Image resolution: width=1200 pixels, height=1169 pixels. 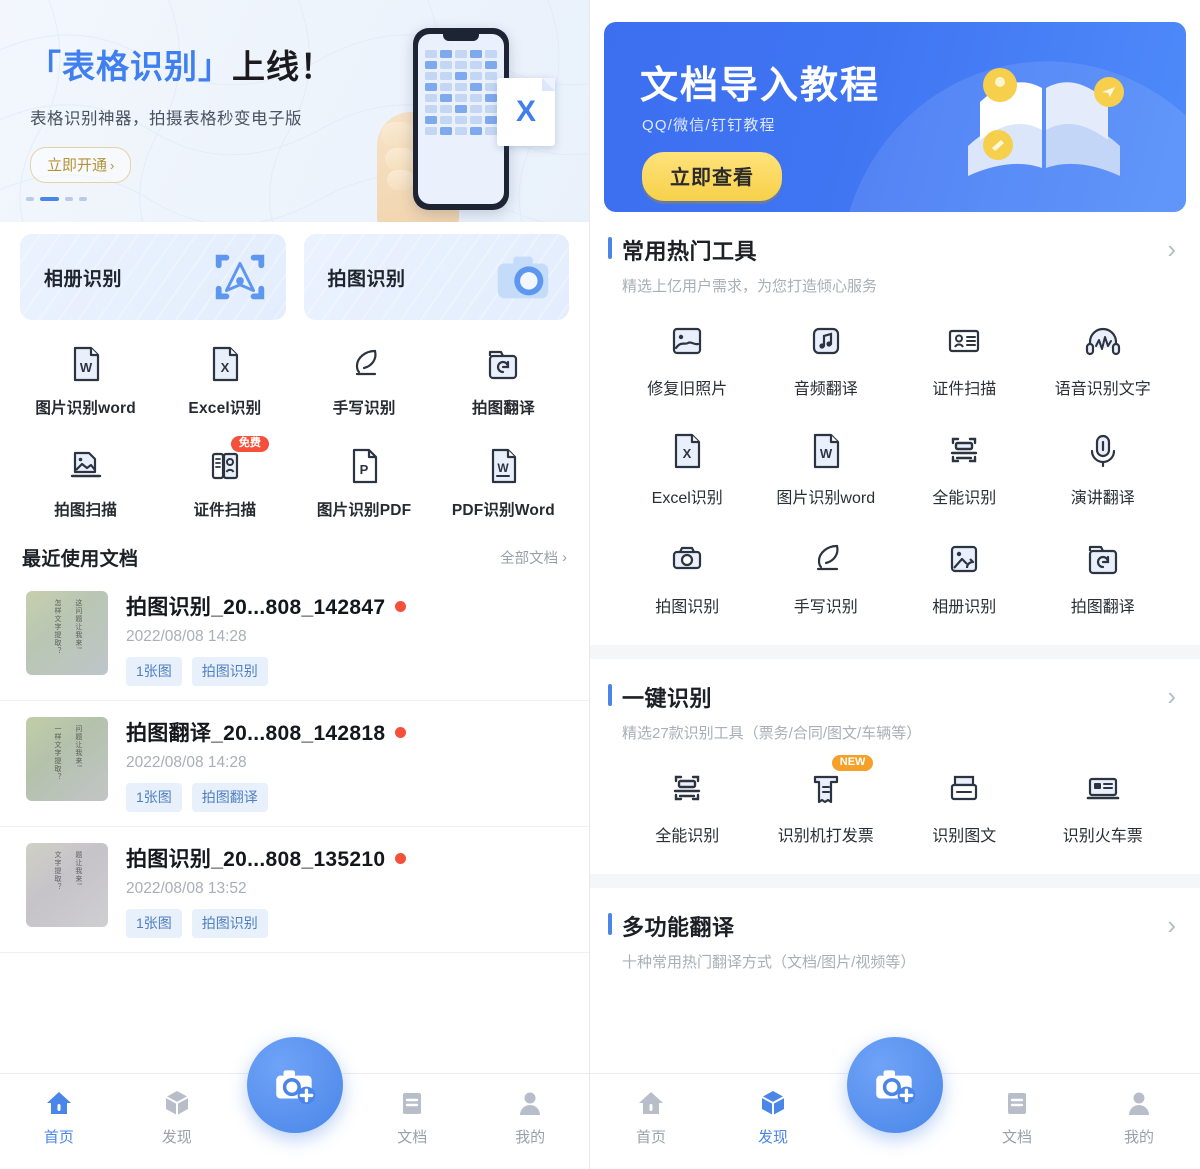 What do you see at coordinates (964, 807) in the screenshot?
I see `tool-item-text-image: 识别图文` at bounding box center [964, 807].